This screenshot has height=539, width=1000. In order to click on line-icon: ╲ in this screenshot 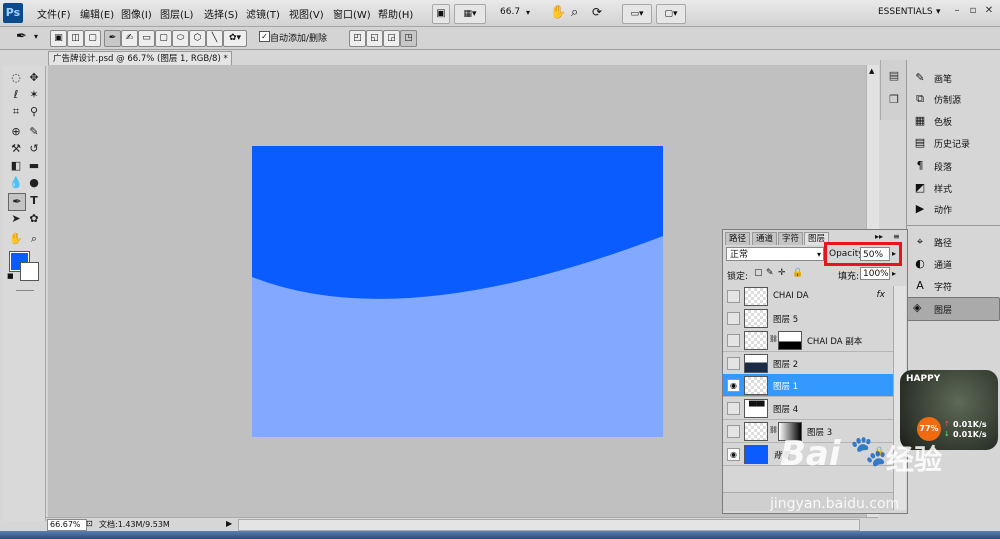, I will do `click(214, 38)`.